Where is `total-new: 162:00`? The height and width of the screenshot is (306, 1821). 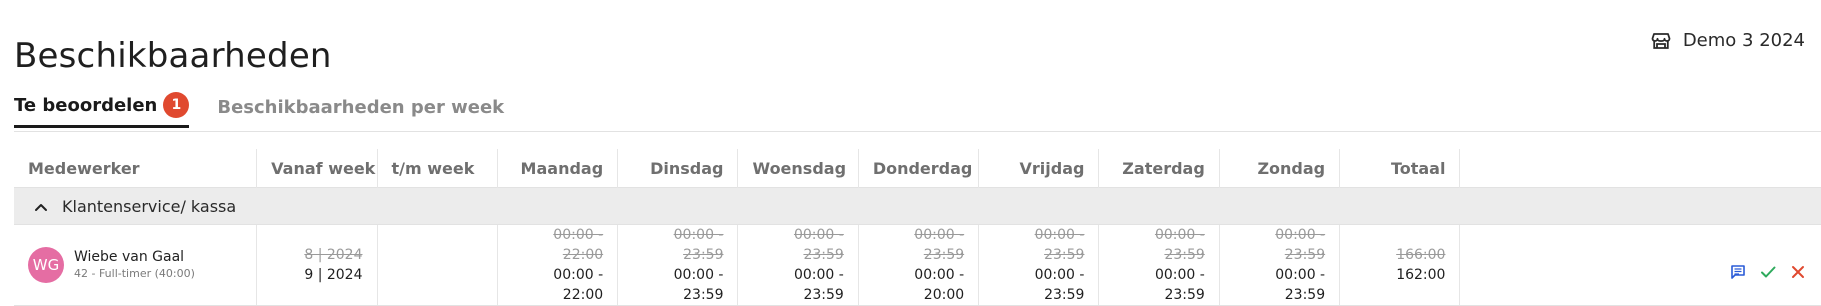
total-new: 162:00 is located at coordinates (1421, 275).